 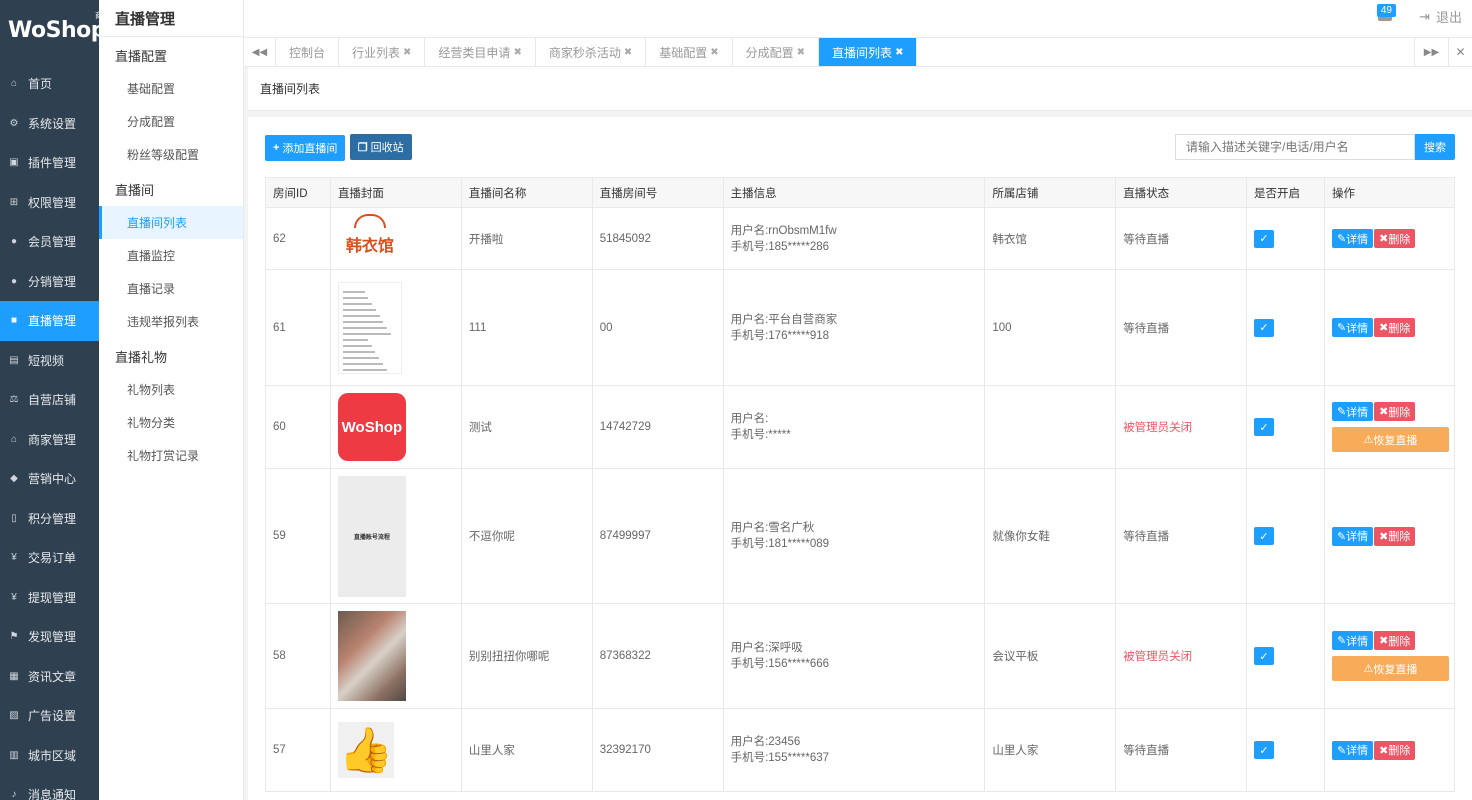 What do you see at coordinates (298, 750) in the screenshot?
I see `room-id-cell: 57` at bounding box center [298, 750].